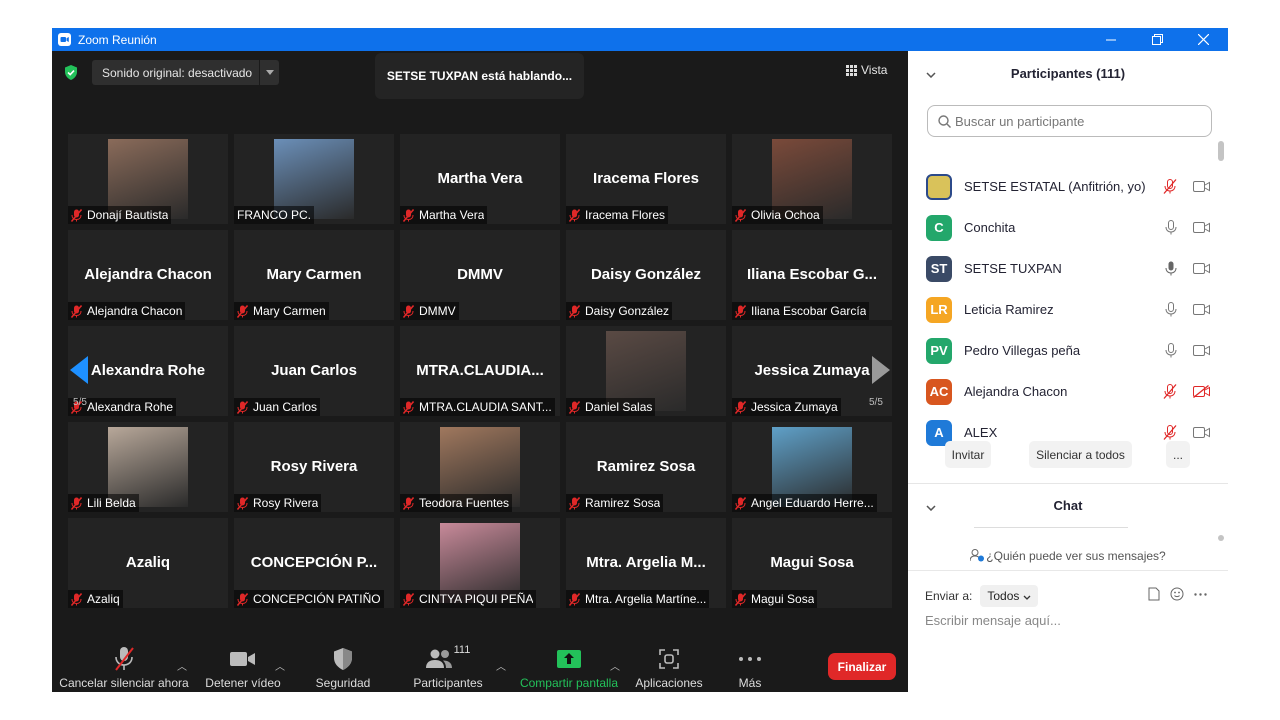 The image size is (1280, 720). Describe the element at coordinates (148, 563) in the screenshot. I see `video-tile: Azaliq Azaliq` at that location.